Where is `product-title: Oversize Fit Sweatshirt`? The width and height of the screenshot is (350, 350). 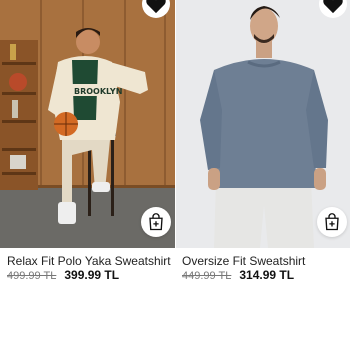 product-title: Oversize Fit Sweatshirt is located at coordinates (243, 261).